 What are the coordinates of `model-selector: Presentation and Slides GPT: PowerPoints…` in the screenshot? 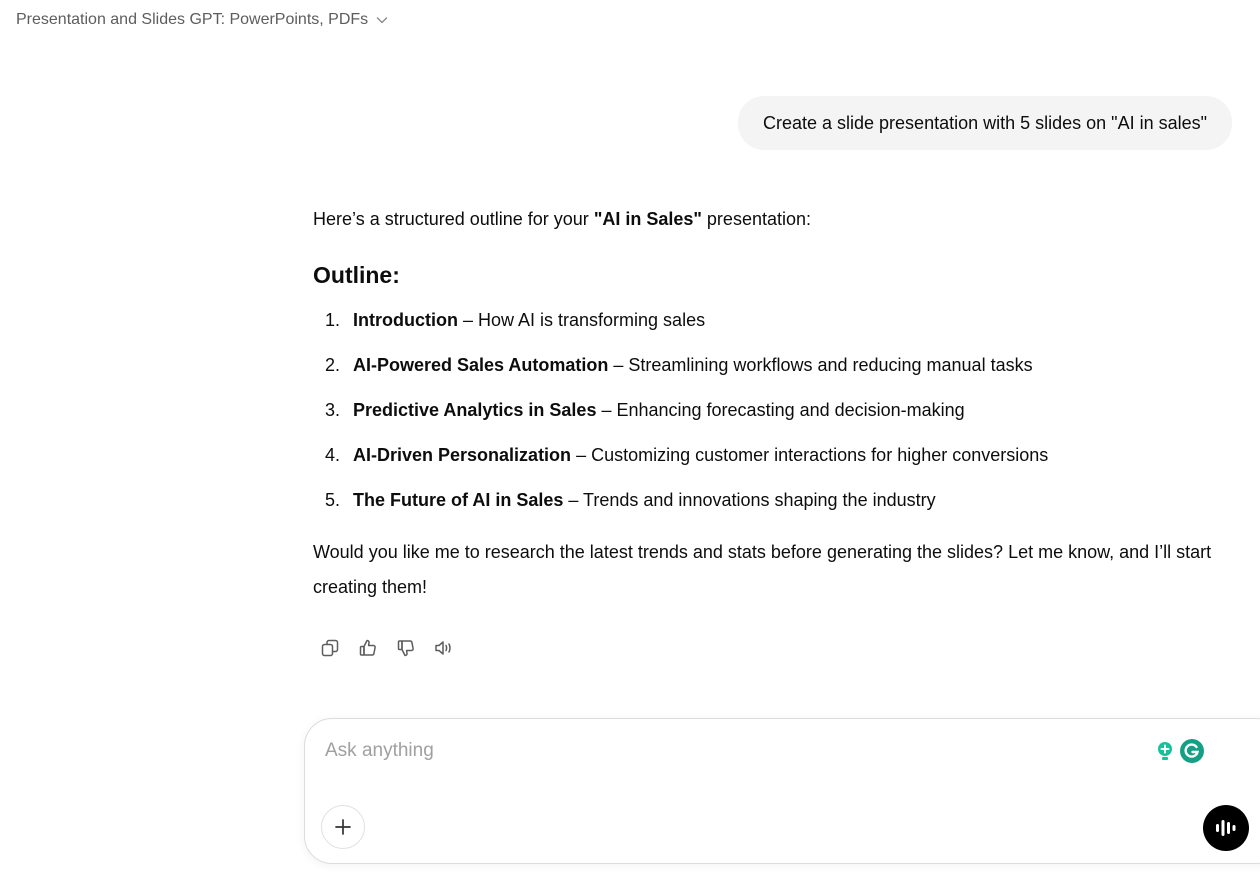 It's located at (203, 20).